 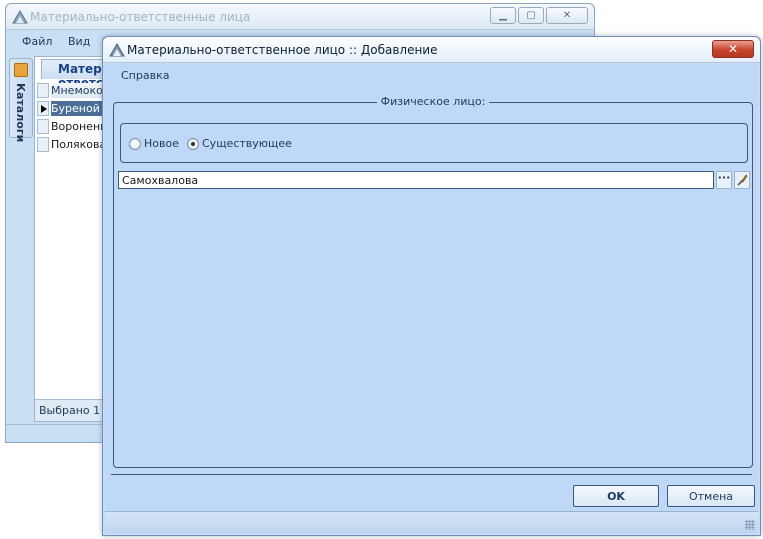 I want to click on dialog-close-button: ✕, so click(x=733, y=49).